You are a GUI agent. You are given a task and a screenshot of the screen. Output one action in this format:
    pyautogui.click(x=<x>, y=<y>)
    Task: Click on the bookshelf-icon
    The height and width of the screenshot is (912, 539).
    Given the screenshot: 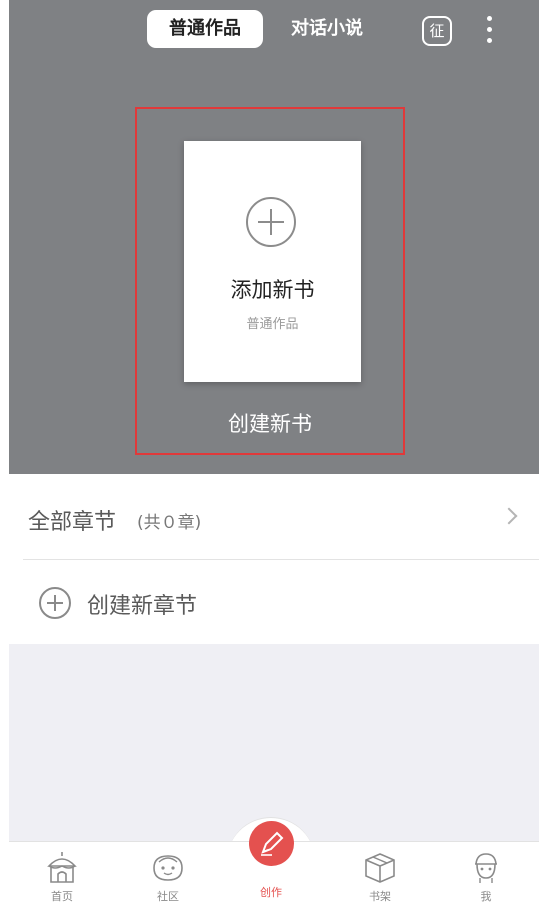 What is the action you would take?
    pyautogui.click(x=380, y=868)
    